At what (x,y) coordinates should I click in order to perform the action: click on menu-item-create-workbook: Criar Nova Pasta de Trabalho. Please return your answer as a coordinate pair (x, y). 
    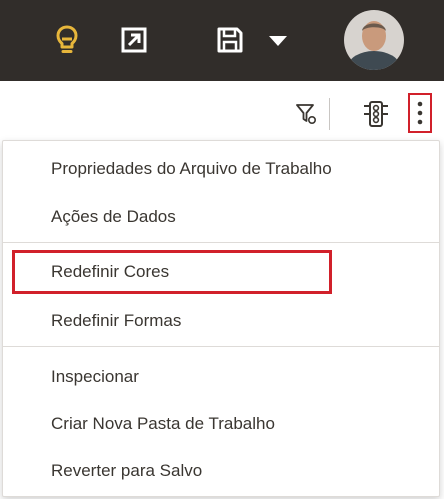
    Looking at the image, I should click on (163, 424).